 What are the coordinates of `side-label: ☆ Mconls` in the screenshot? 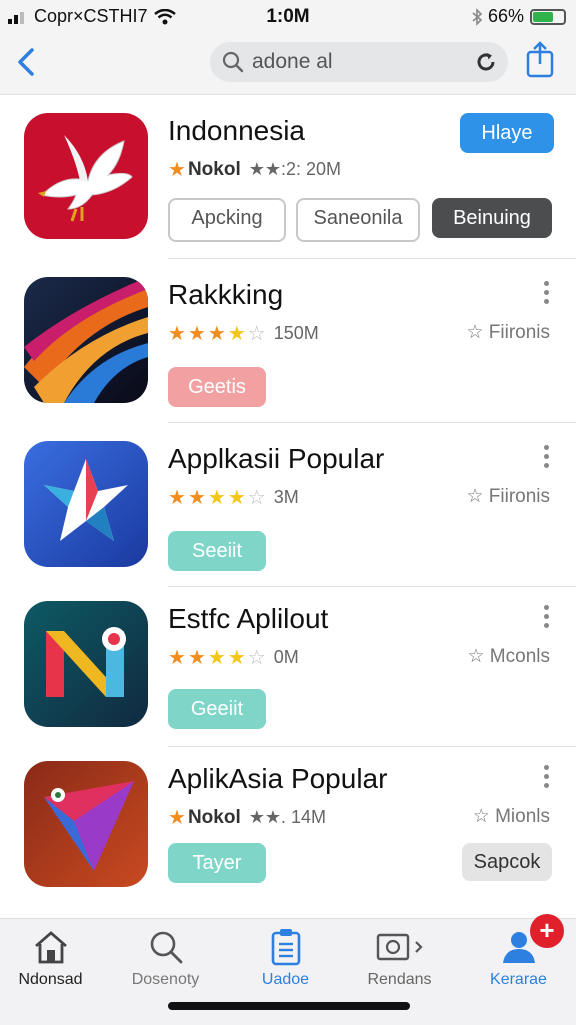 It's located at (509, 656).